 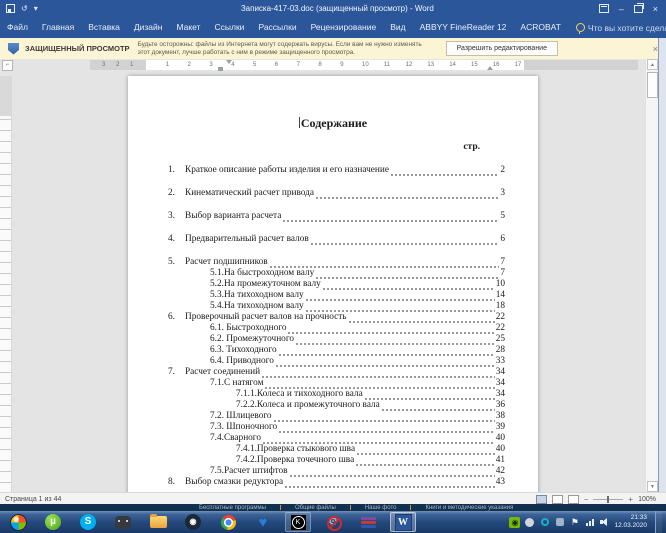 I want to click on ribbon-tab-abbyy-finereader-12: ABBYY FineReader 12, so click(x=463, y=27).